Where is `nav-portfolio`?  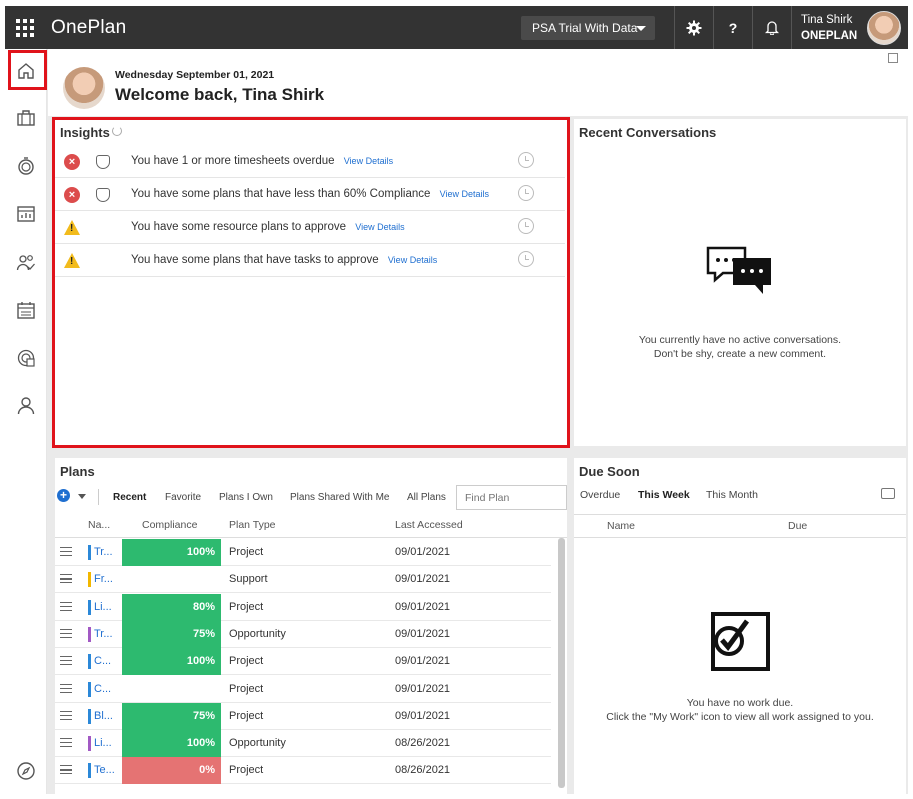 nav-portfolio is located at coordinates (26, 118).